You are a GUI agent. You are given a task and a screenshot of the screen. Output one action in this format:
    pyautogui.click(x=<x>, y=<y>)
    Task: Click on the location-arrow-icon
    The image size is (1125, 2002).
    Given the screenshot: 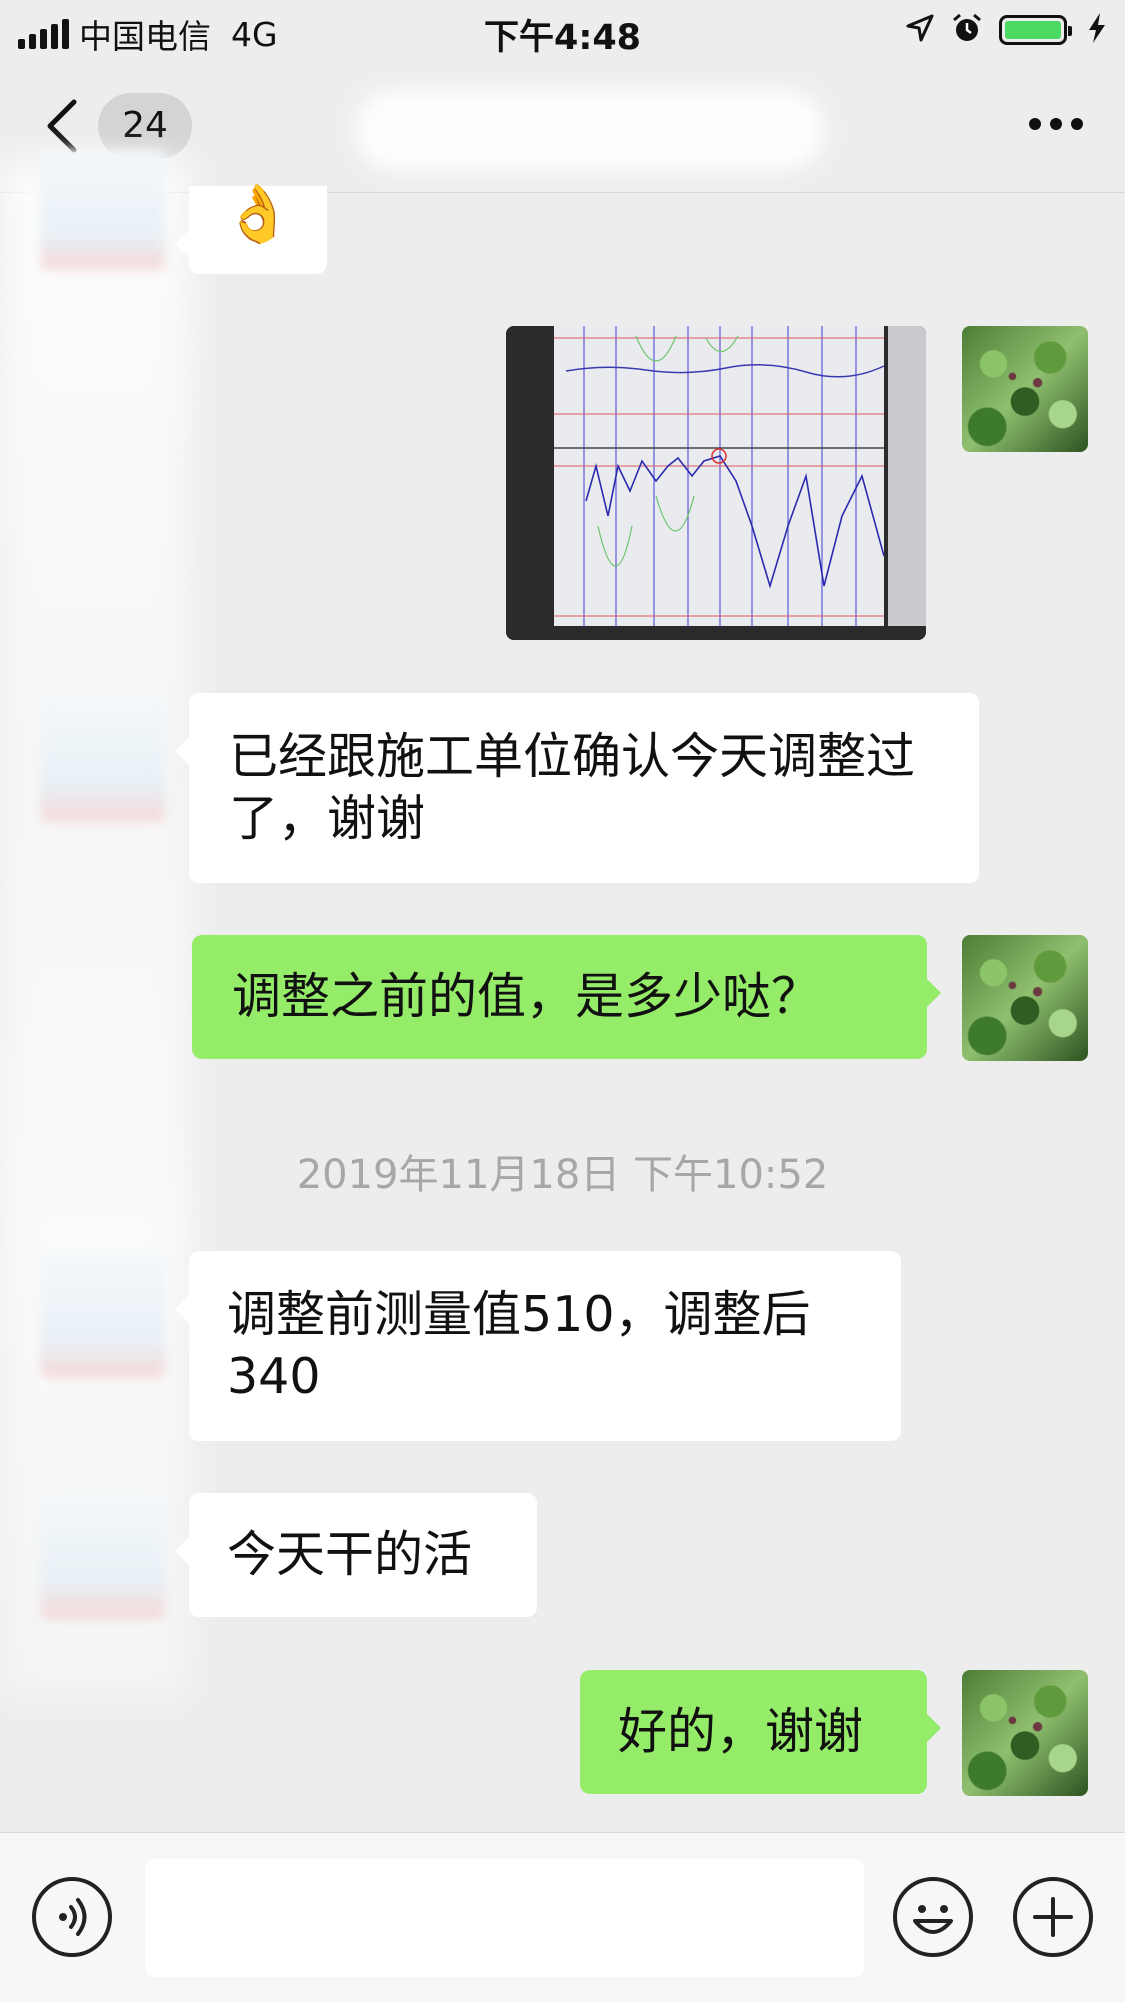 What is the action you would take?
    pyautogui.click(x=920, y=30)
    